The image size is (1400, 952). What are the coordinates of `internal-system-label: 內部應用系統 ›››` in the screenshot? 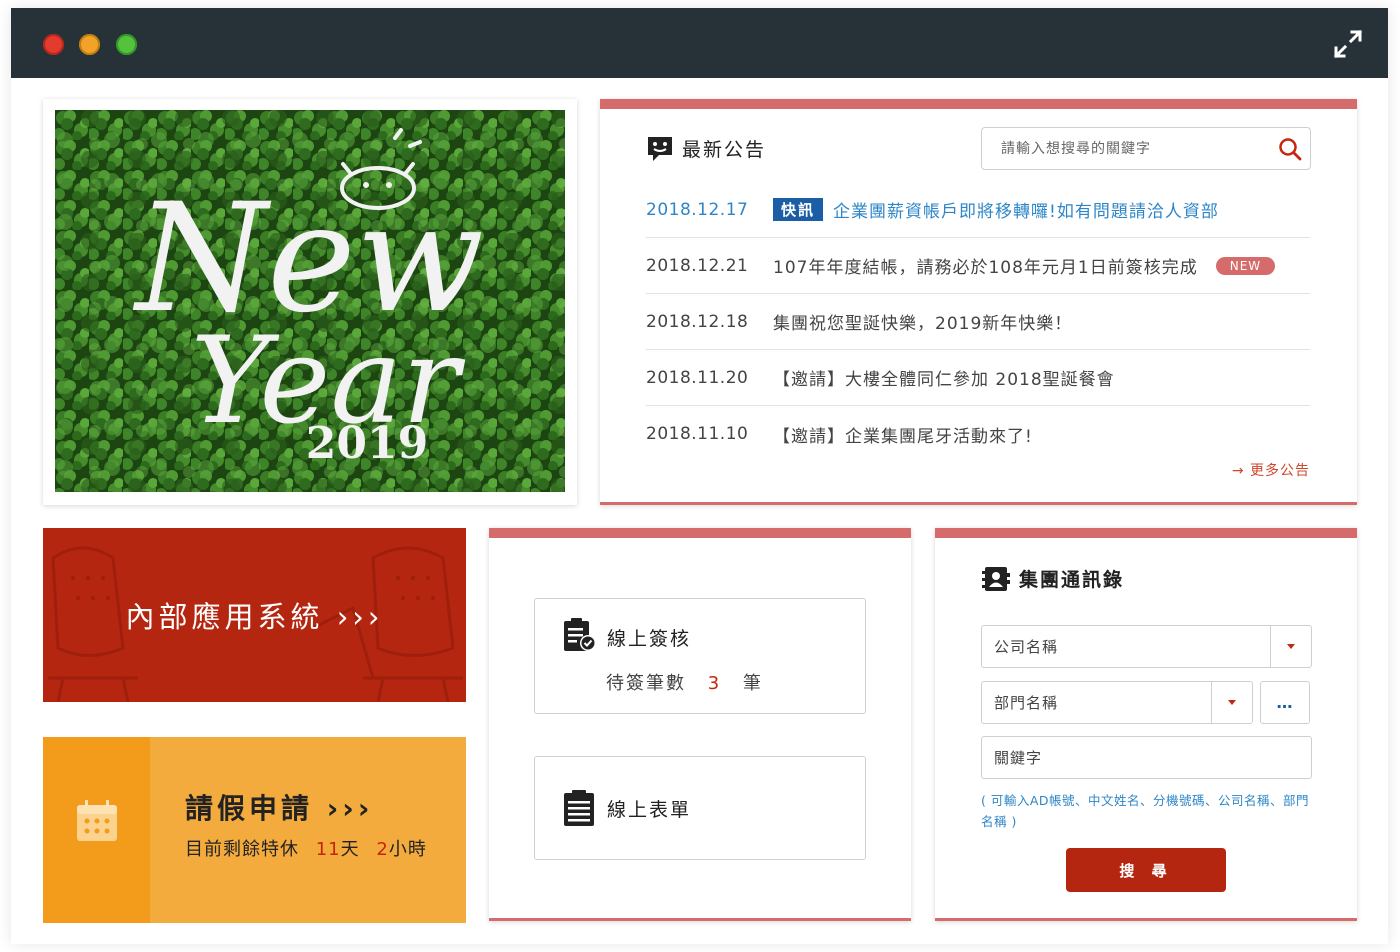 It's located at (254, 615).